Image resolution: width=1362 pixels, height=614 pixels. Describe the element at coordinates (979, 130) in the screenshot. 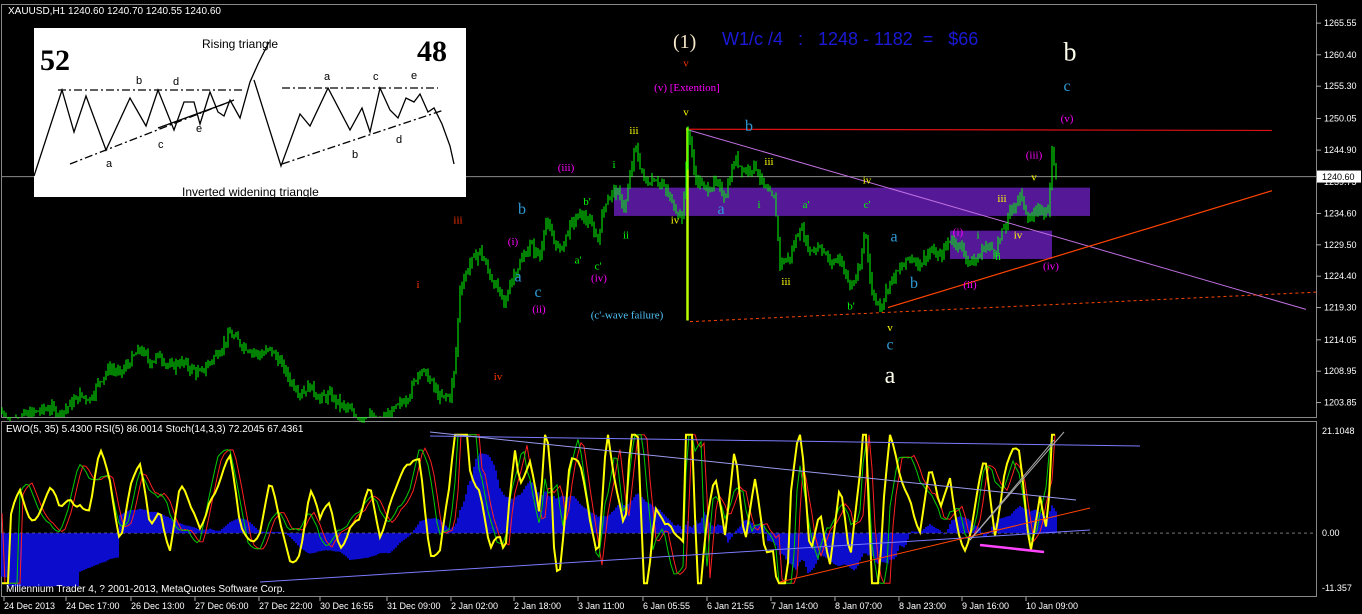

I see `resistance-line` at that location.